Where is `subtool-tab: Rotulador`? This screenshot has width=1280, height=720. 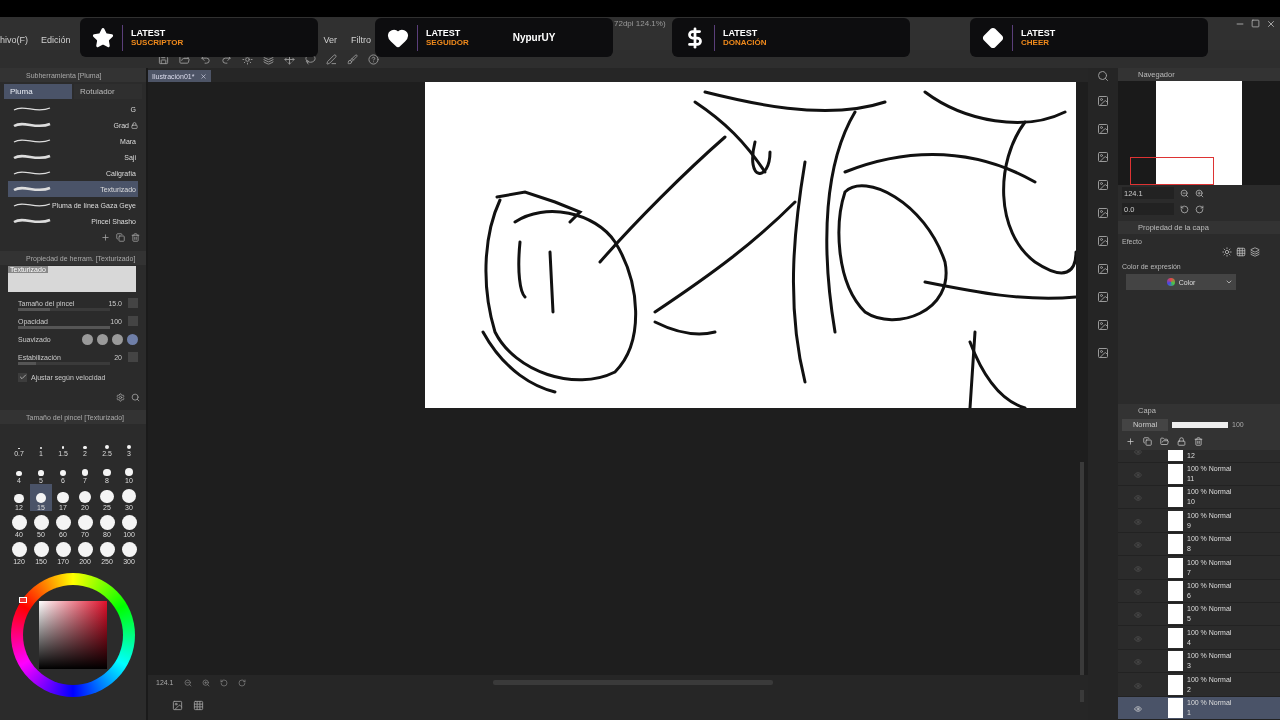
subtool-tab: Rotulador is located at coordinates (108, 91).